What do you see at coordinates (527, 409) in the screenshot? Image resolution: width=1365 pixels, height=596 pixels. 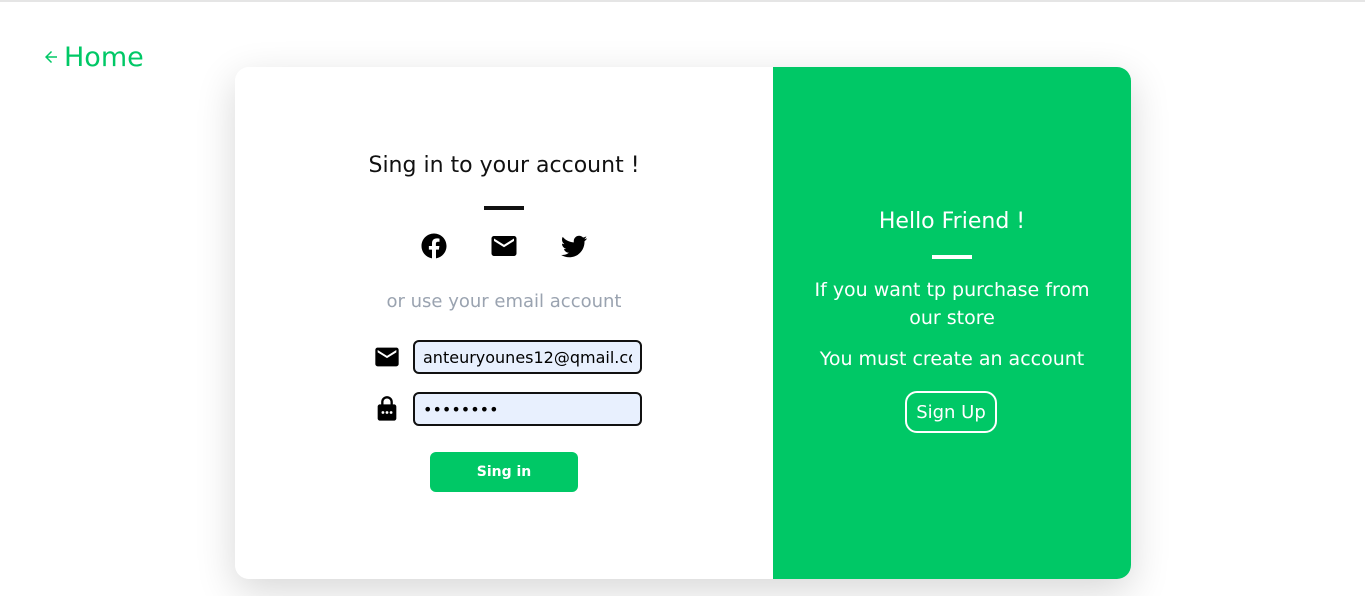 I see `password-field` at bounding box center [527, 409].